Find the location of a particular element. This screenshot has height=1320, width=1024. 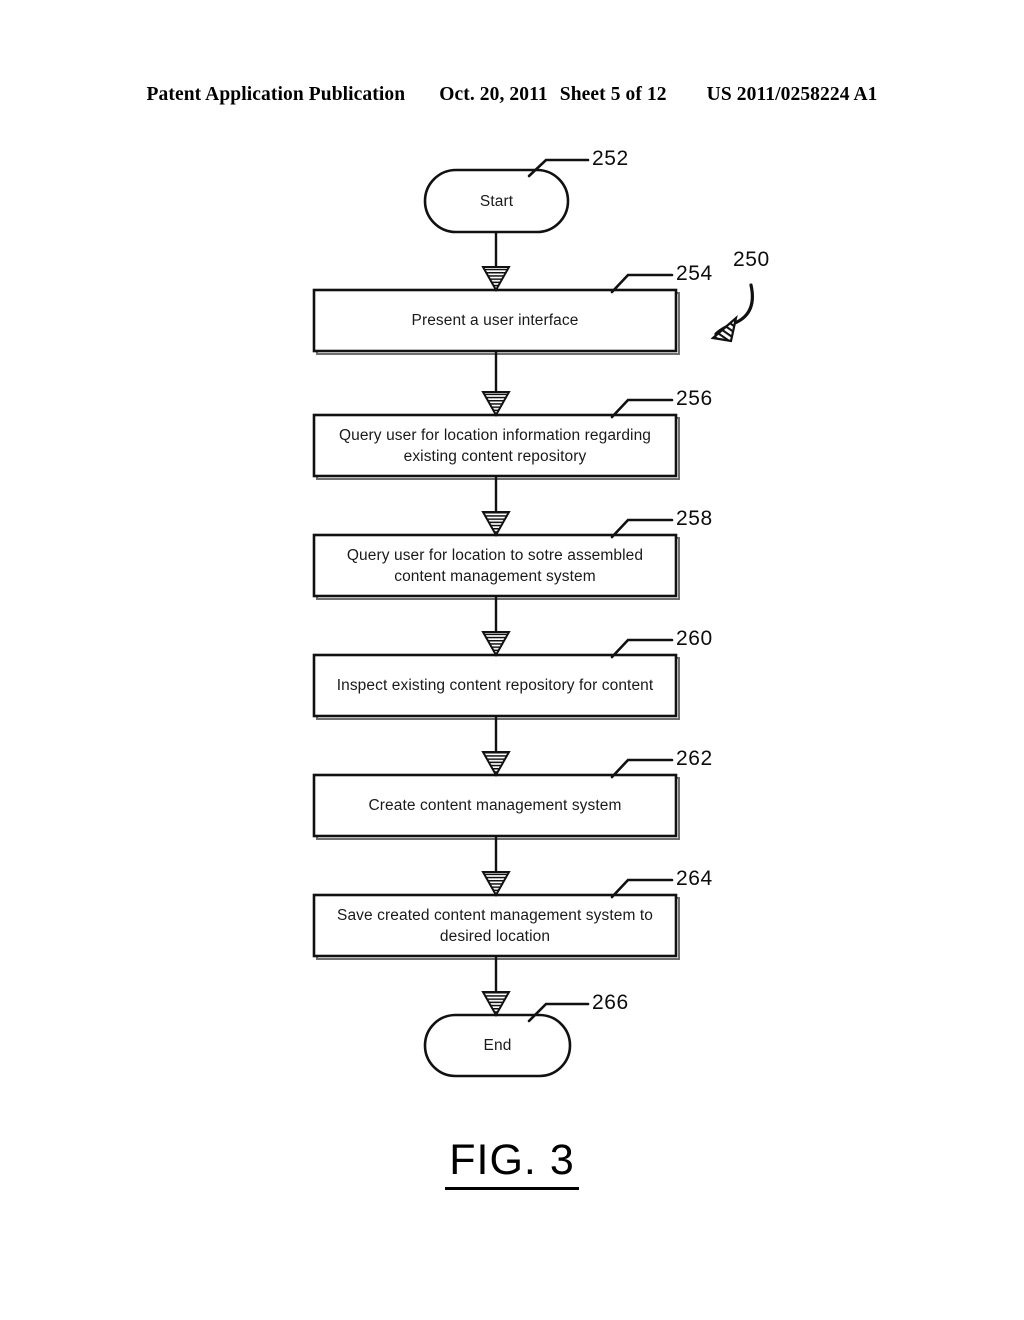

ref-numeral-250: 250 is located at coordinates (751, 259).